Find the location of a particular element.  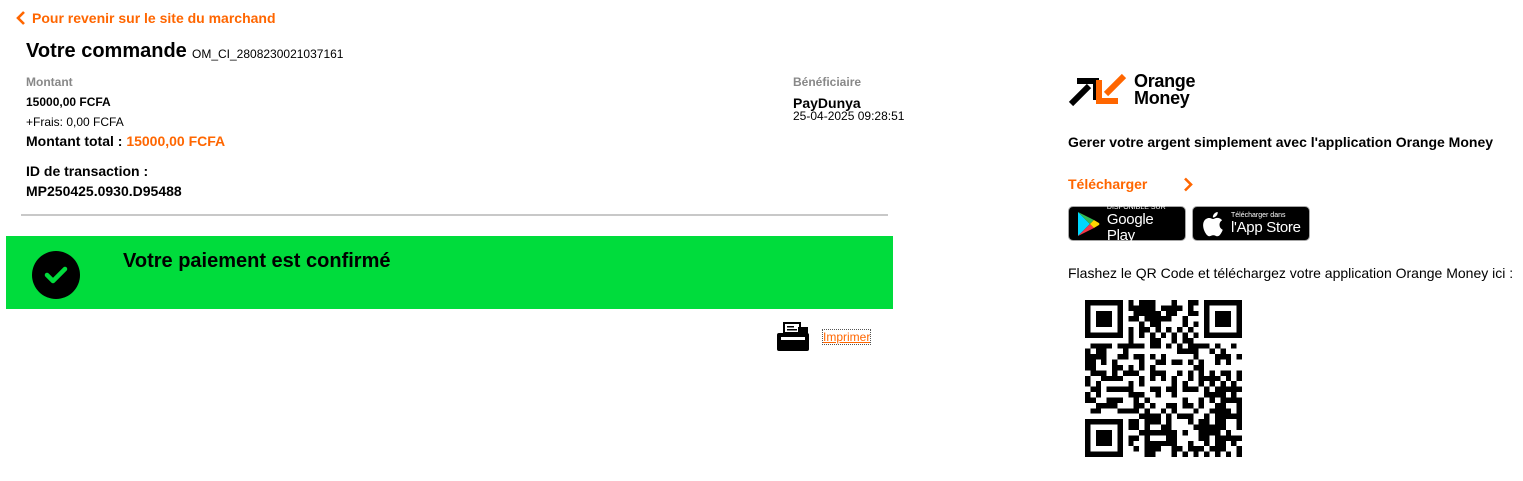

confirmation-message: Votre paiement est confirmé is located at coordinates (257, 261).